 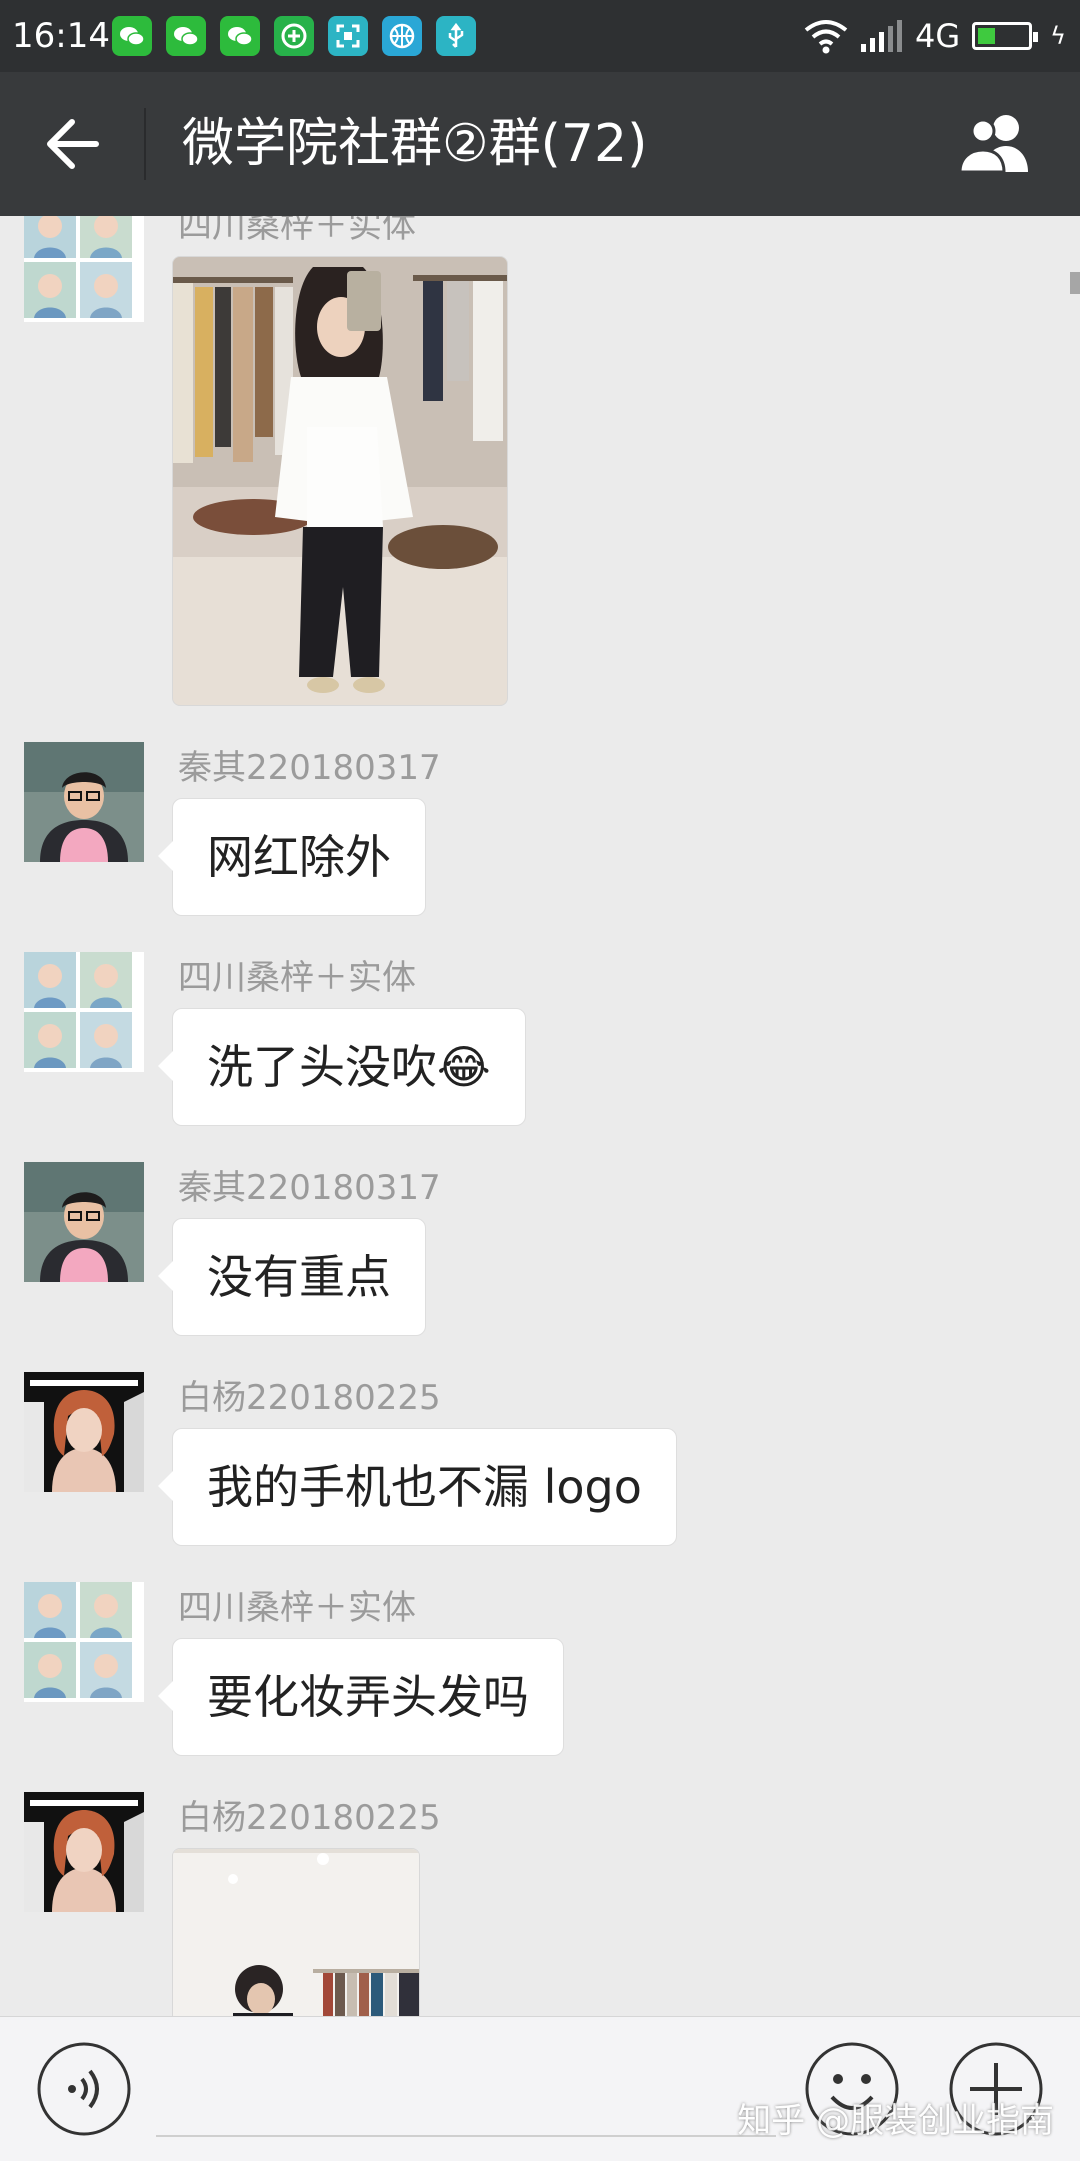 I want to click on scan-icon, so click(x=348, y=36).